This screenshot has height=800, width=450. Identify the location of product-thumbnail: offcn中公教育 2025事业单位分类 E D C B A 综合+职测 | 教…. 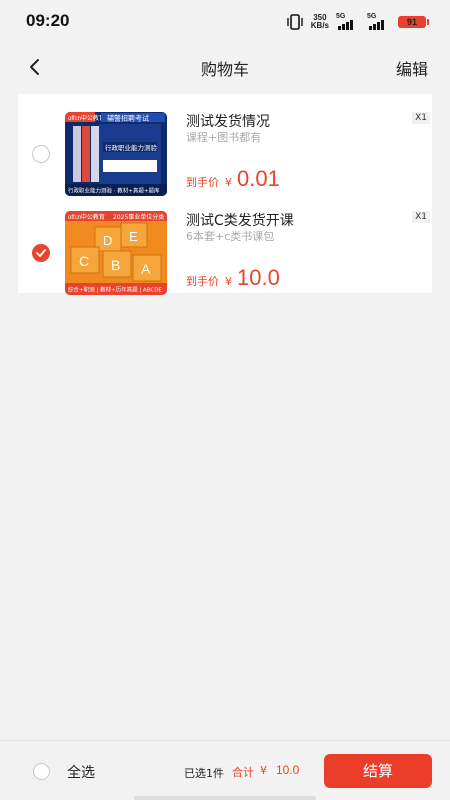
(116, 253).